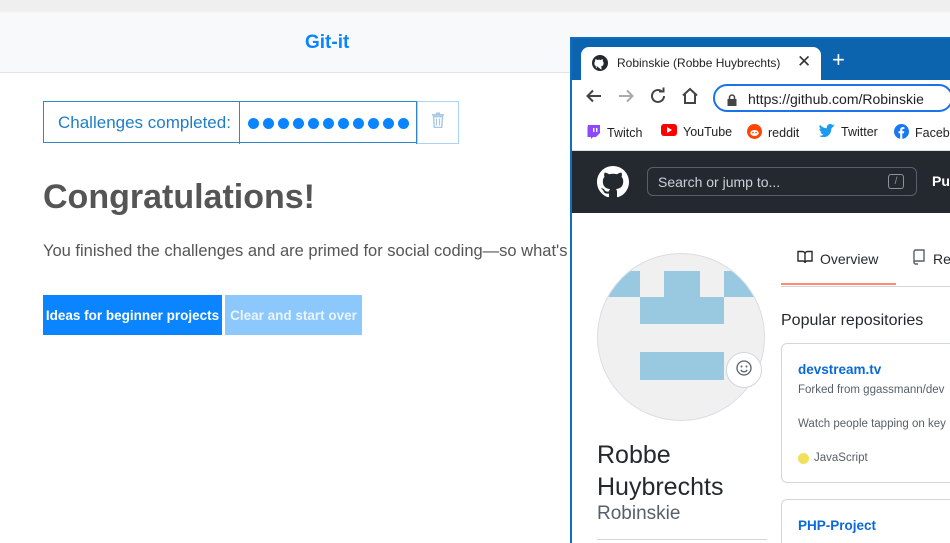 This screenshot has height=543, width=950. What do you see at coordinates (754, 133) in the screenshot?
I see `reddit-icon` at bounding box center [754, 133].